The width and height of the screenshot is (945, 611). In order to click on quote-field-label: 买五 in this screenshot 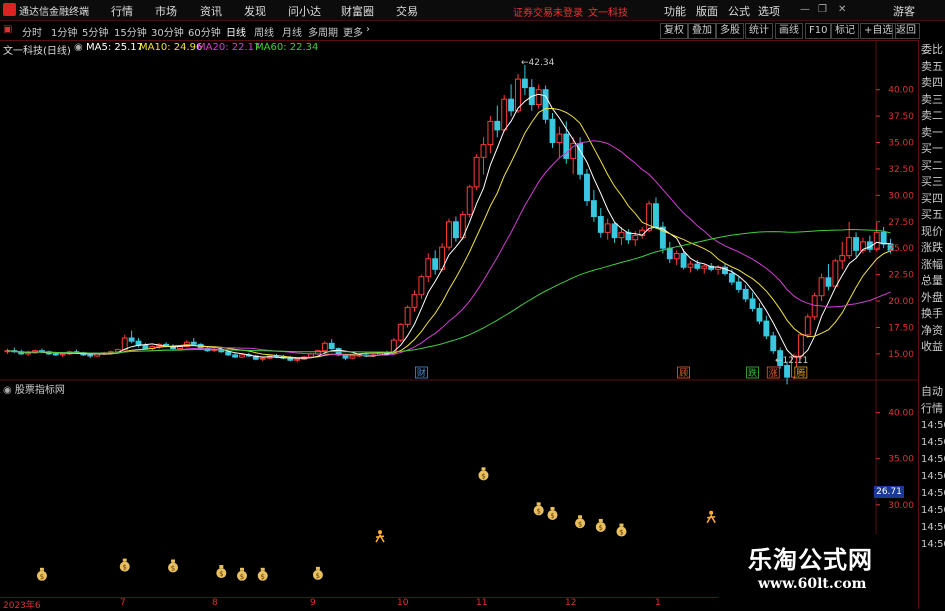, I will do `click(932, 214)`.